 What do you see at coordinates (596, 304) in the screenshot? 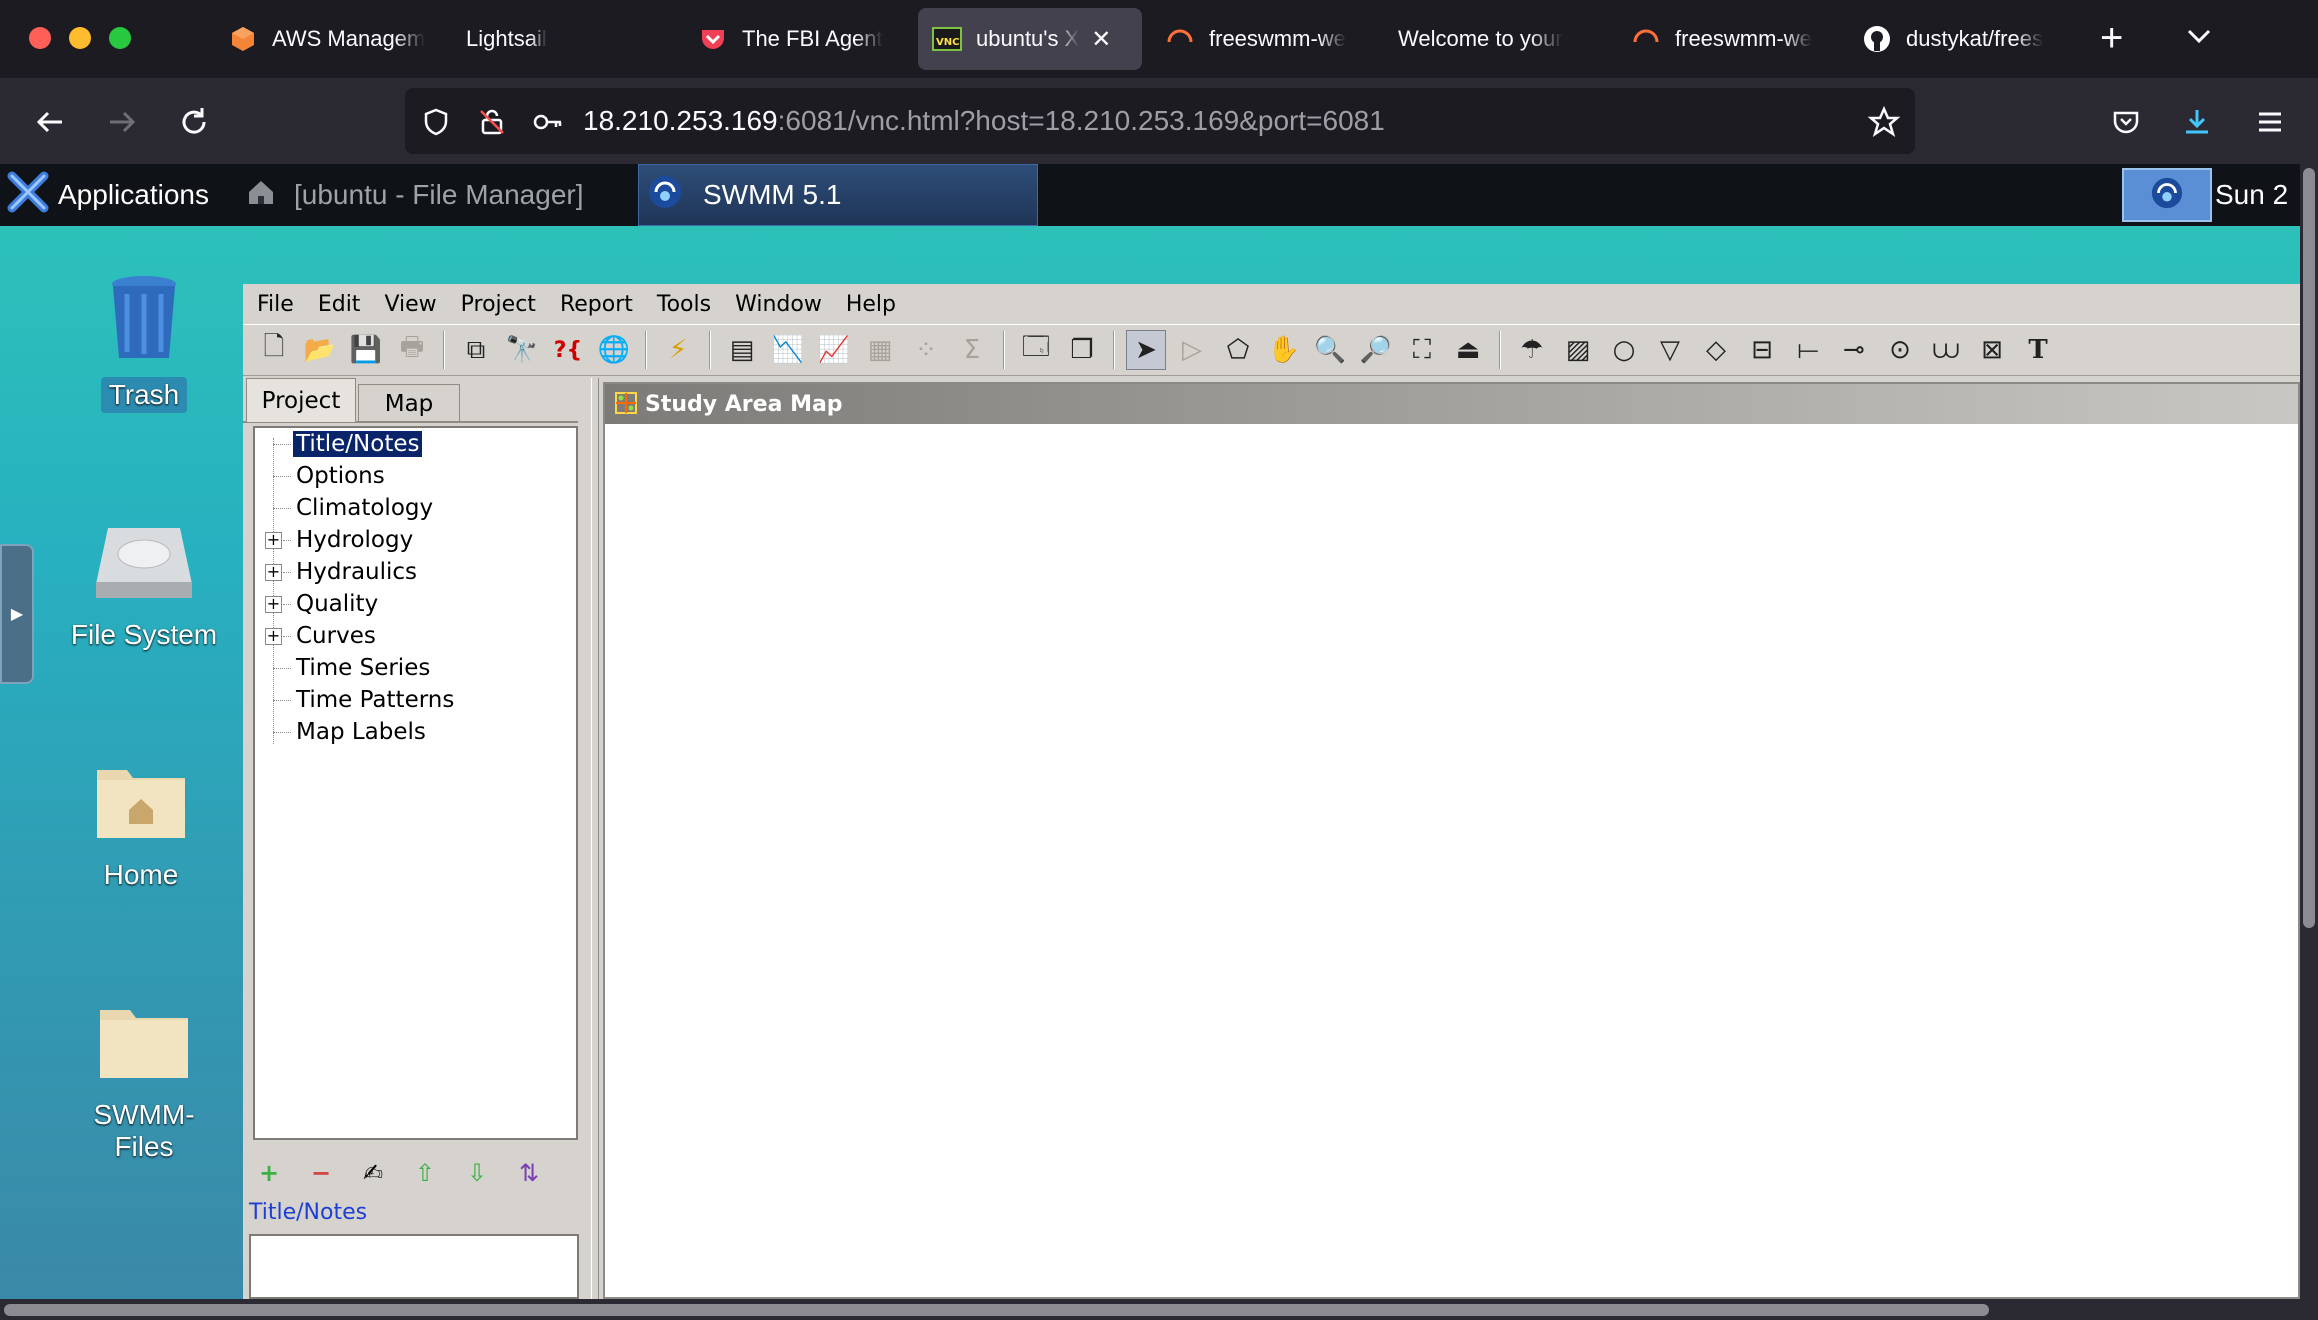
I see `menu-report: Report` at bounding box center [596, 304].